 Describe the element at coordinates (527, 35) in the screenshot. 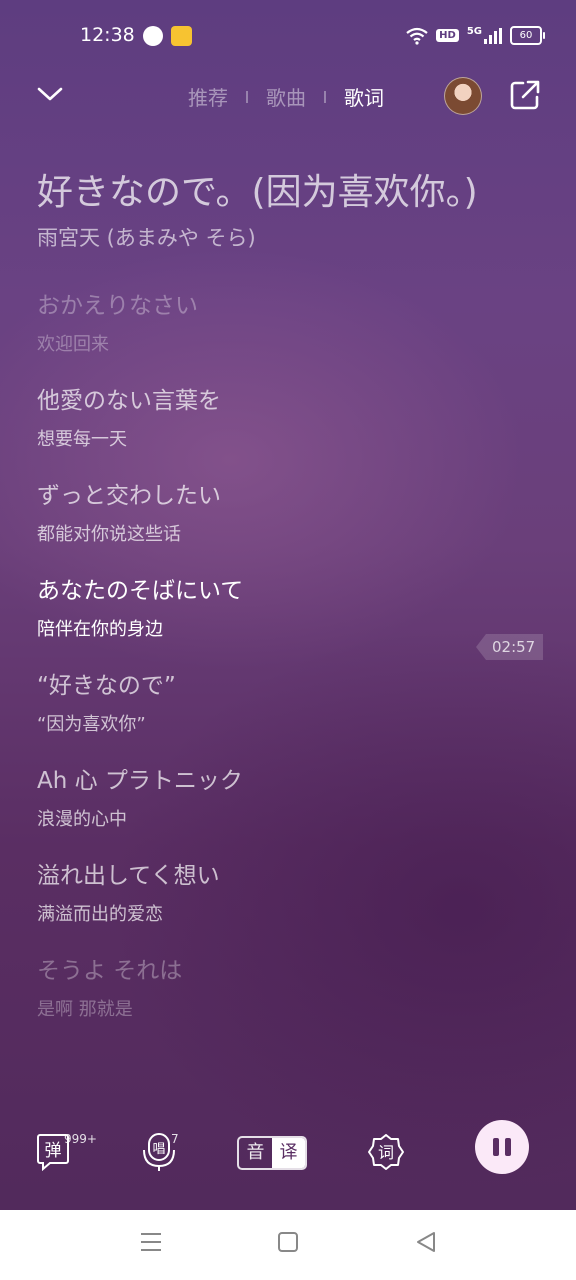

I see `battery-icon: 60` at that location.